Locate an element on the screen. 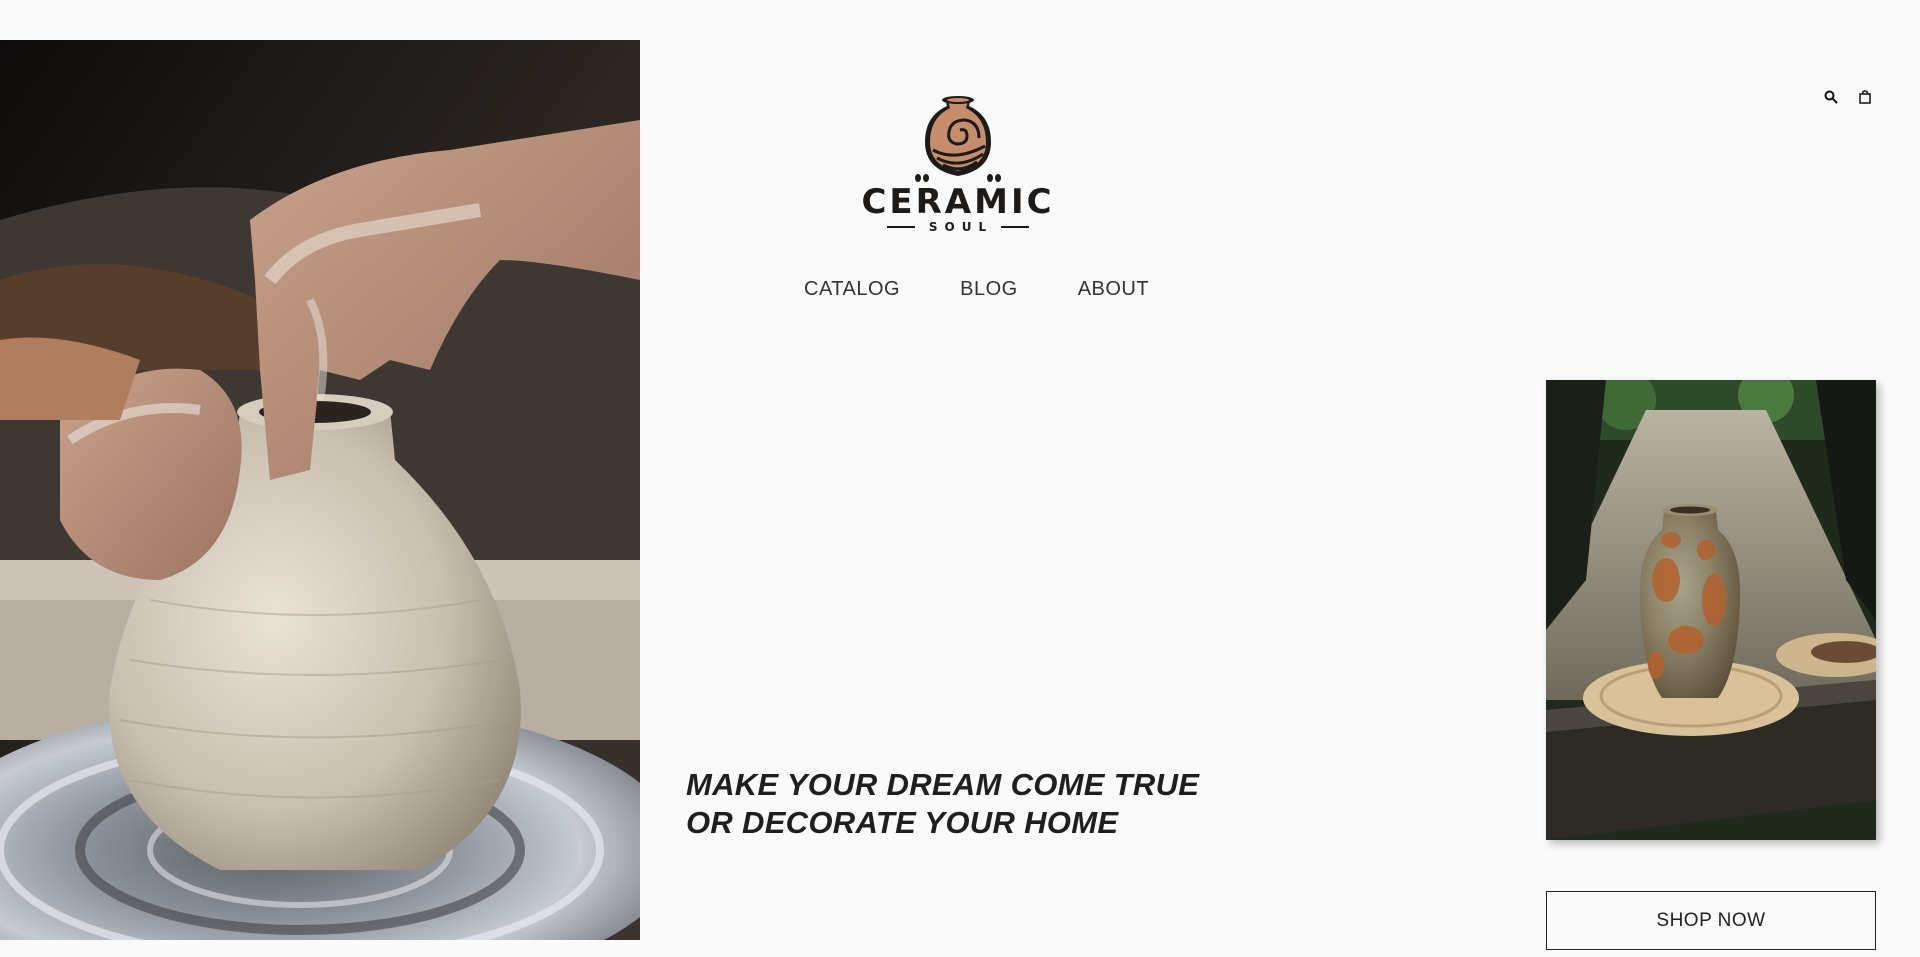 This screenshot has height=957, width=1920. brand-logo: CERAMIC SOUL is located at coordinates (956, 167).